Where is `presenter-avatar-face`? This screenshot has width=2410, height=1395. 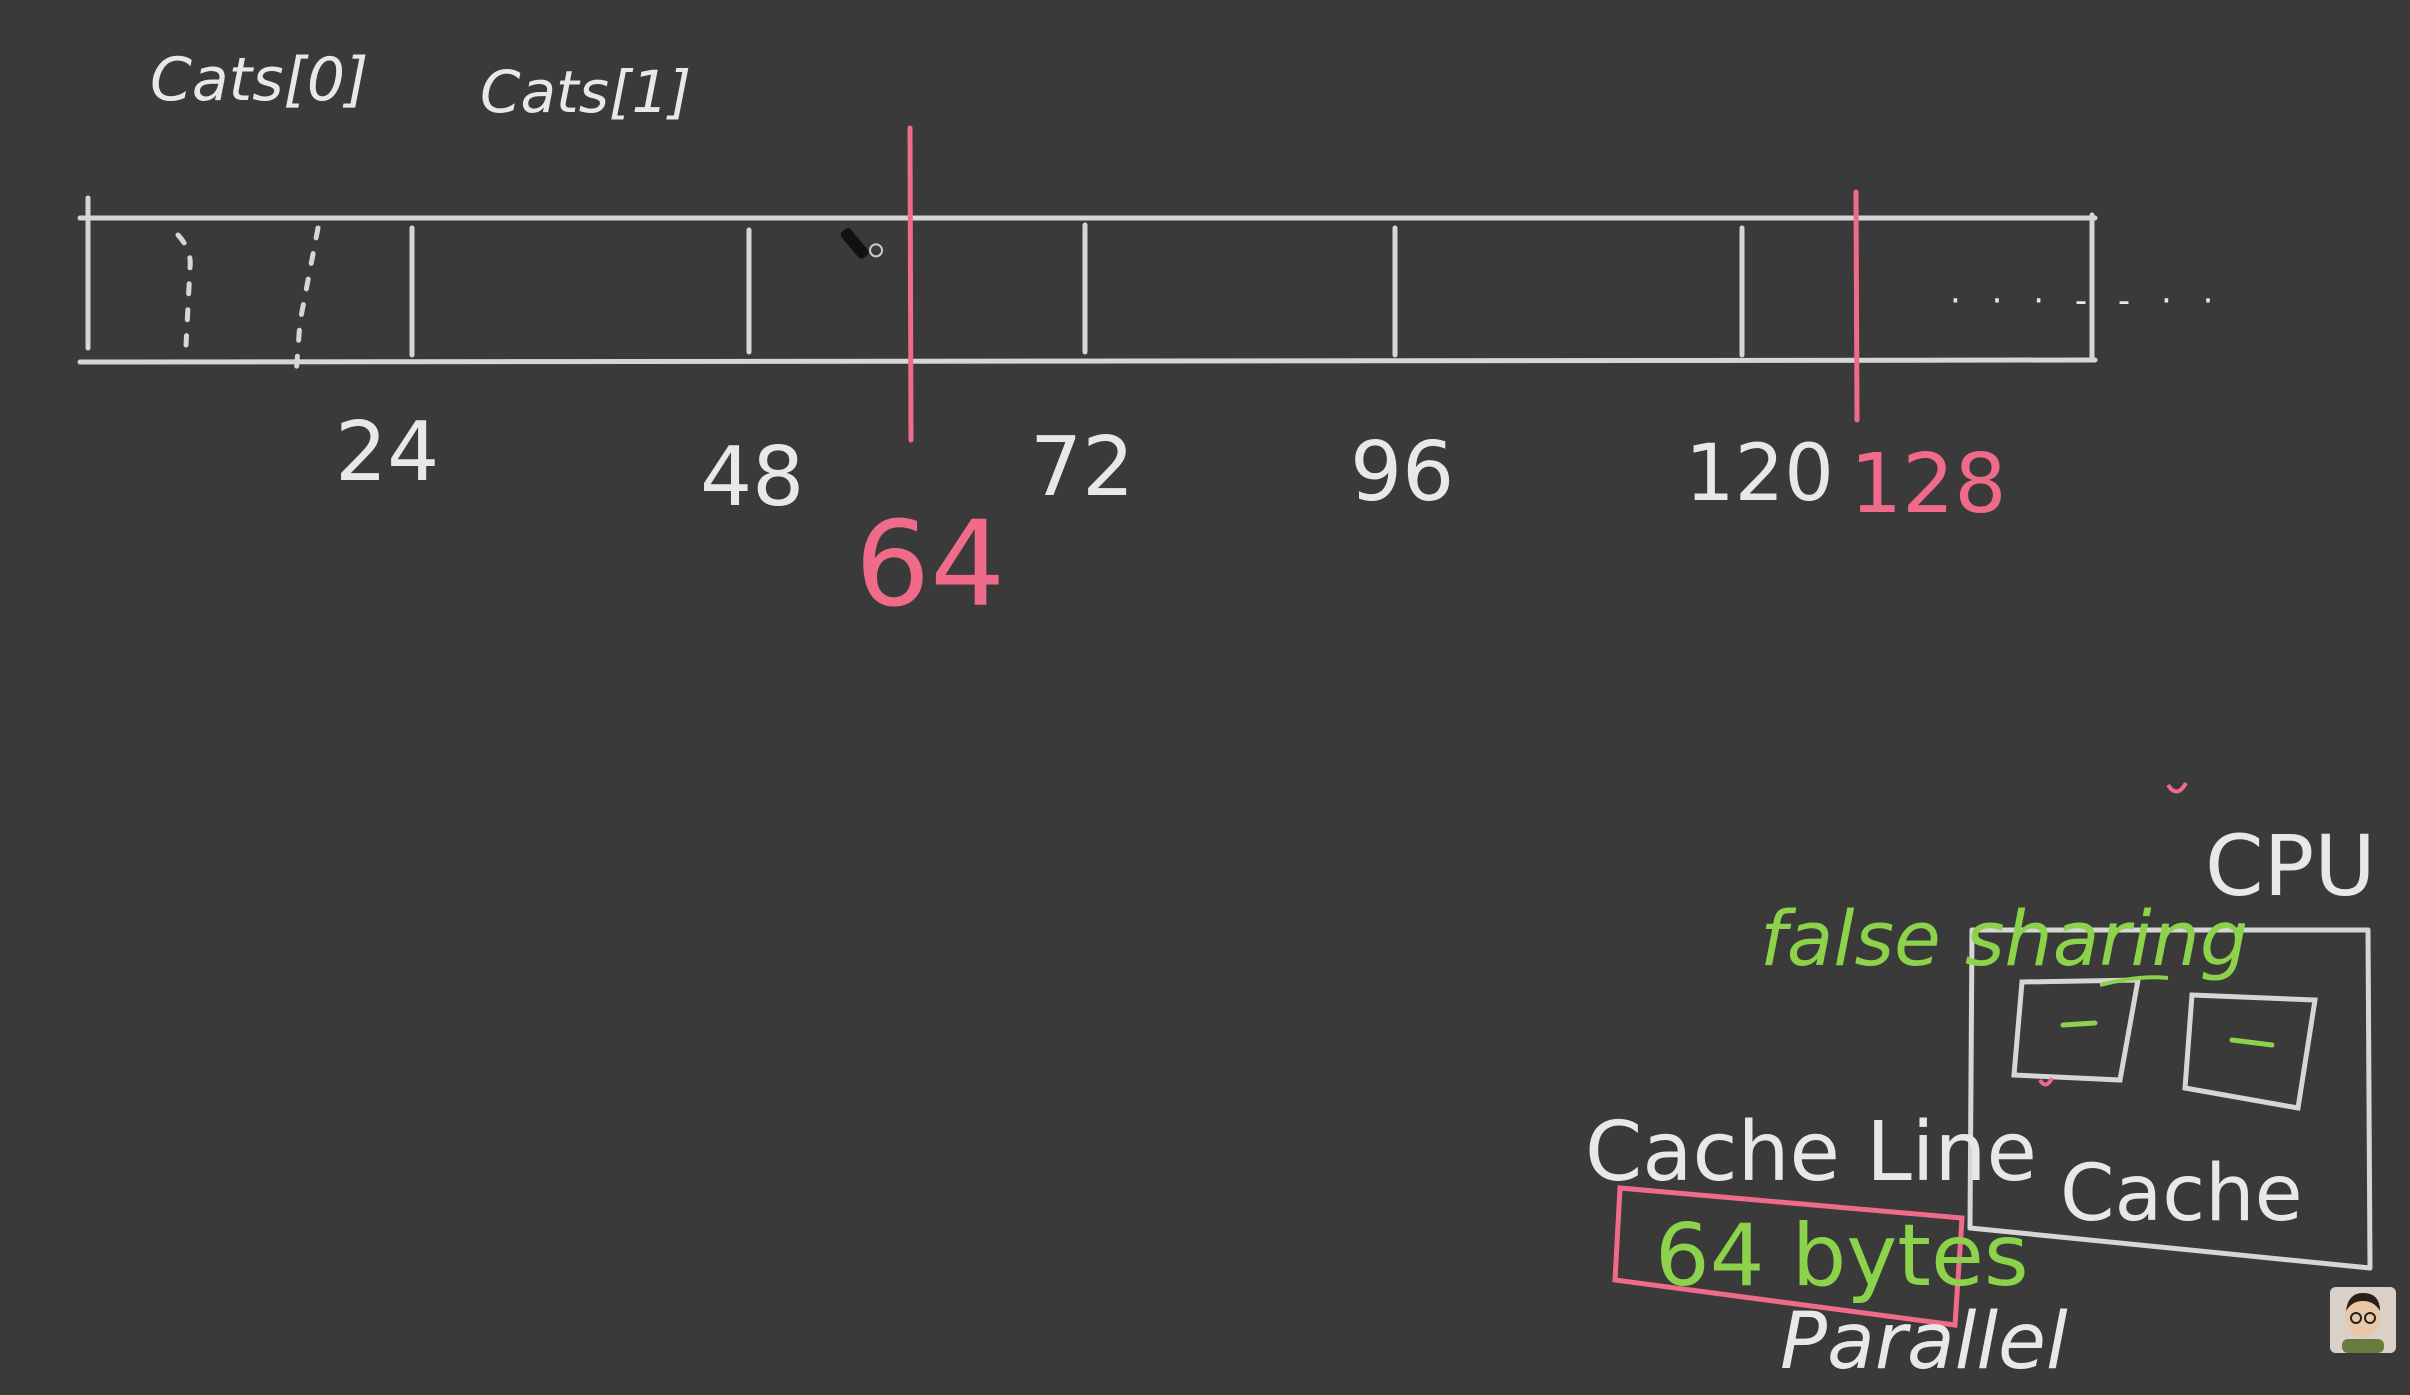
presenter-avatar-face is located at coordinates (2363, 1320).